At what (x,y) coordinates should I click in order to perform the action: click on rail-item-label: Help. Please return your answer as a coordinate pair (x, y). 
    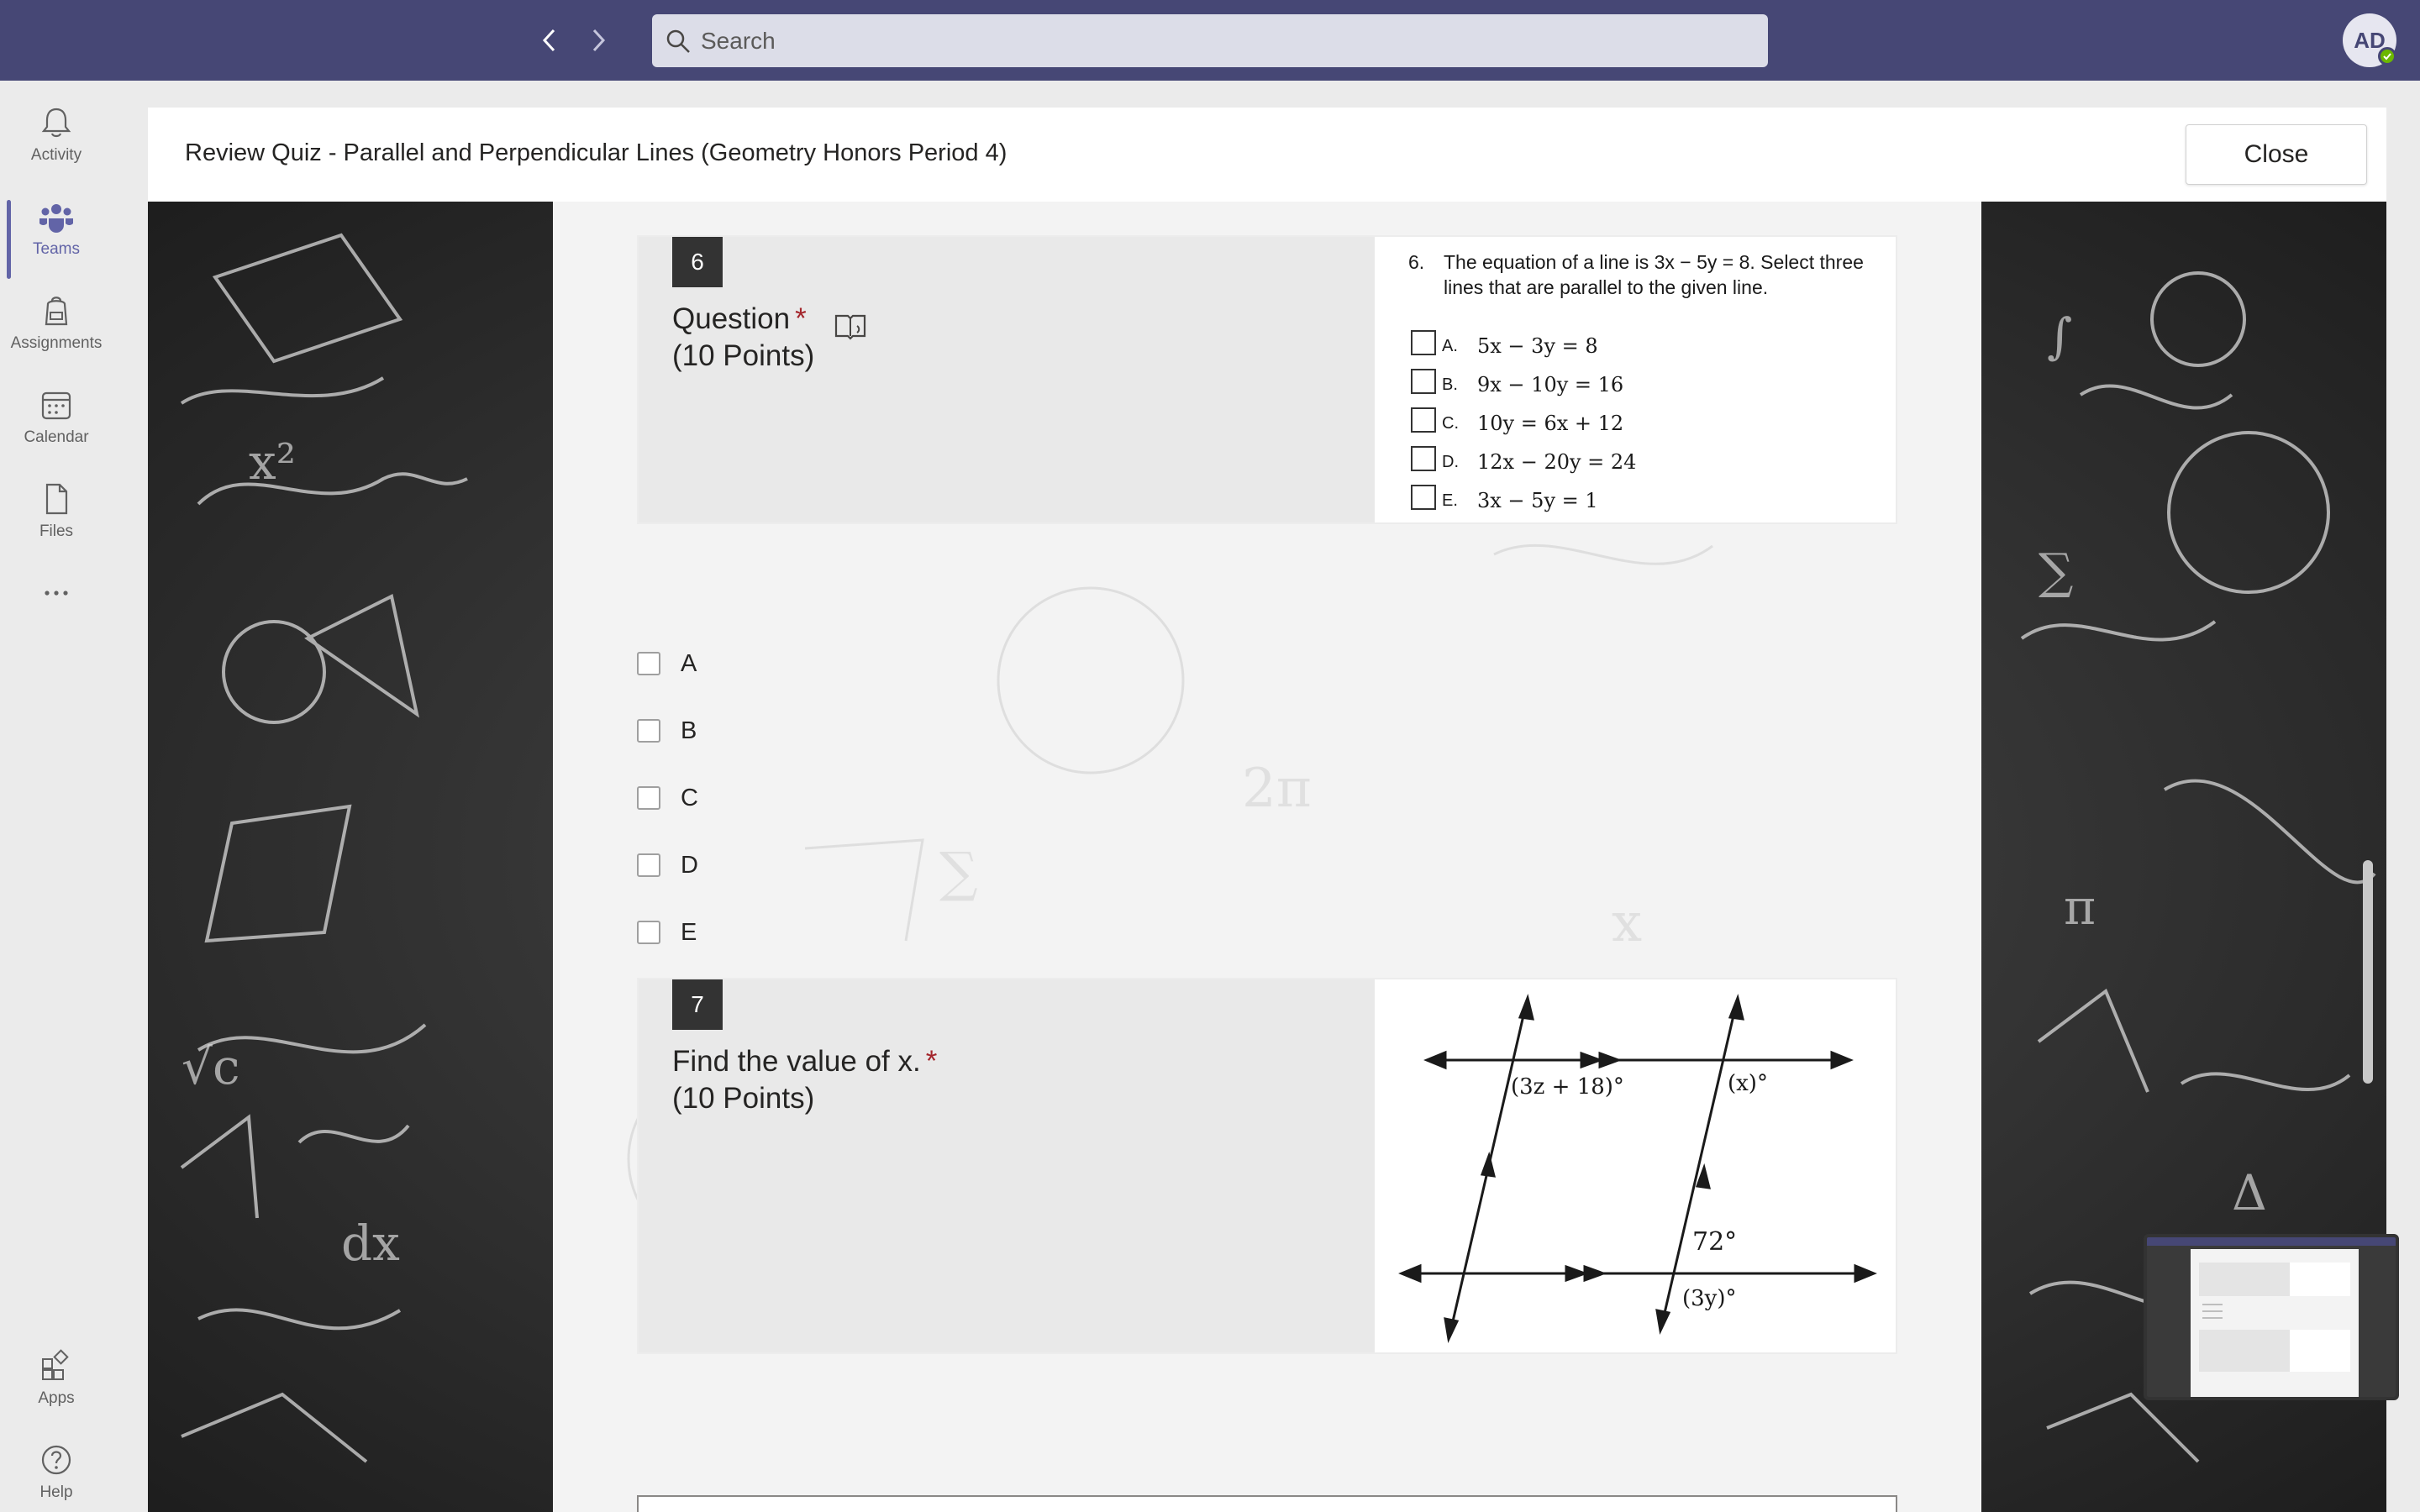
    Looking at the image, I should click on (56, 1492).